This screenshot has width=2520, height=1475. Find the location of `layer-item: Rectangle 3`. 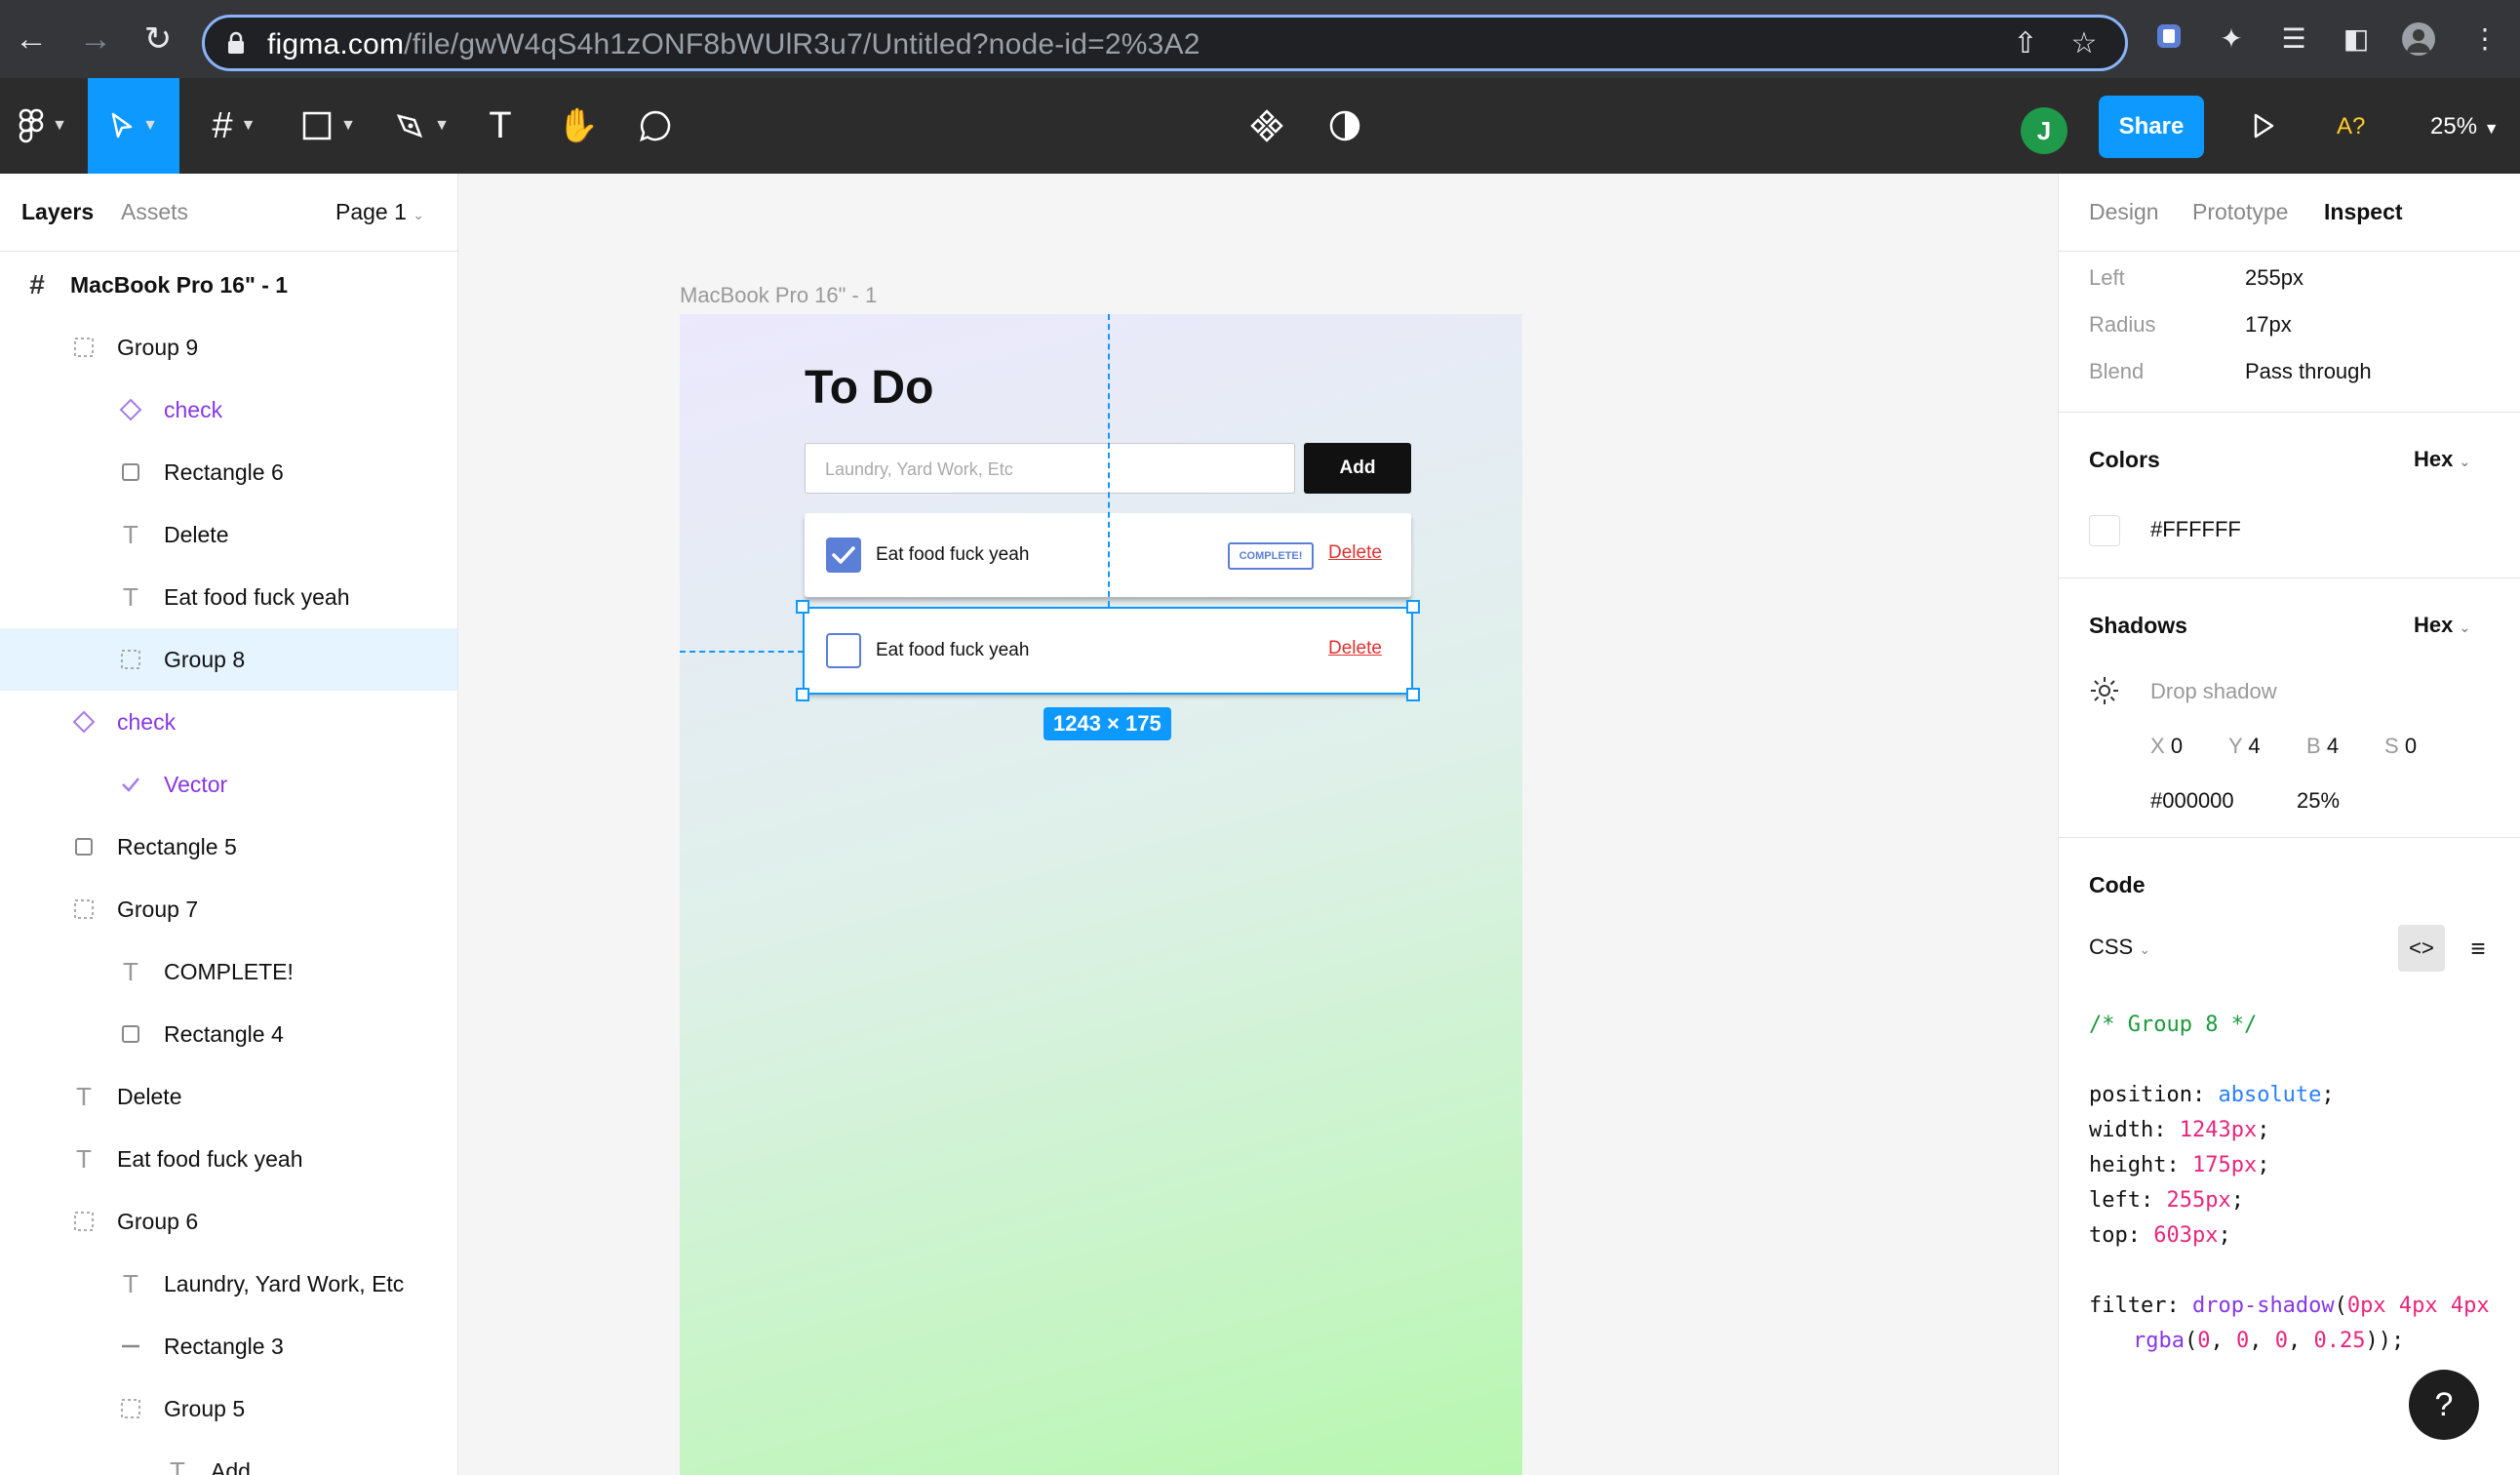

layer-item: Rectangle 3 is located at coordinates (228, 1346).